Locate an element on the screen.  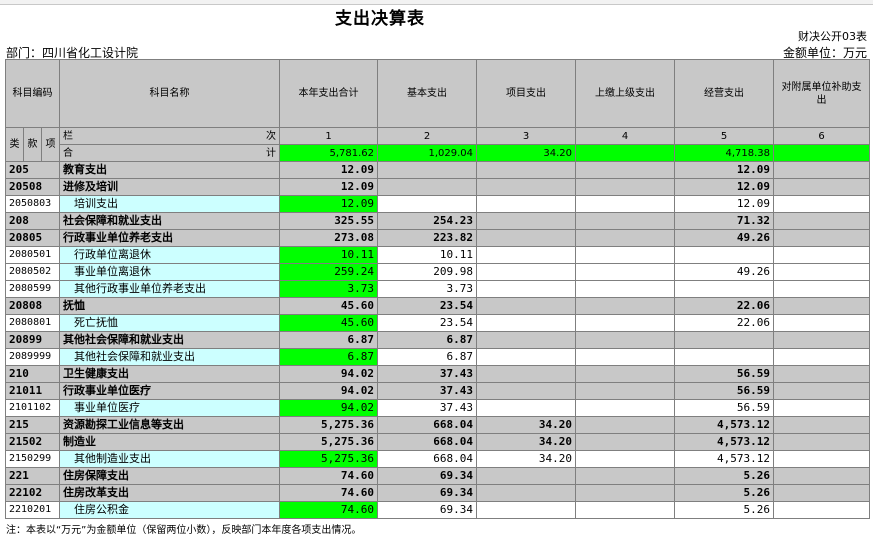
table-row: 20899 其他社会保障和就业支出 6.87 6.87 is located at coordinates (437, 340).